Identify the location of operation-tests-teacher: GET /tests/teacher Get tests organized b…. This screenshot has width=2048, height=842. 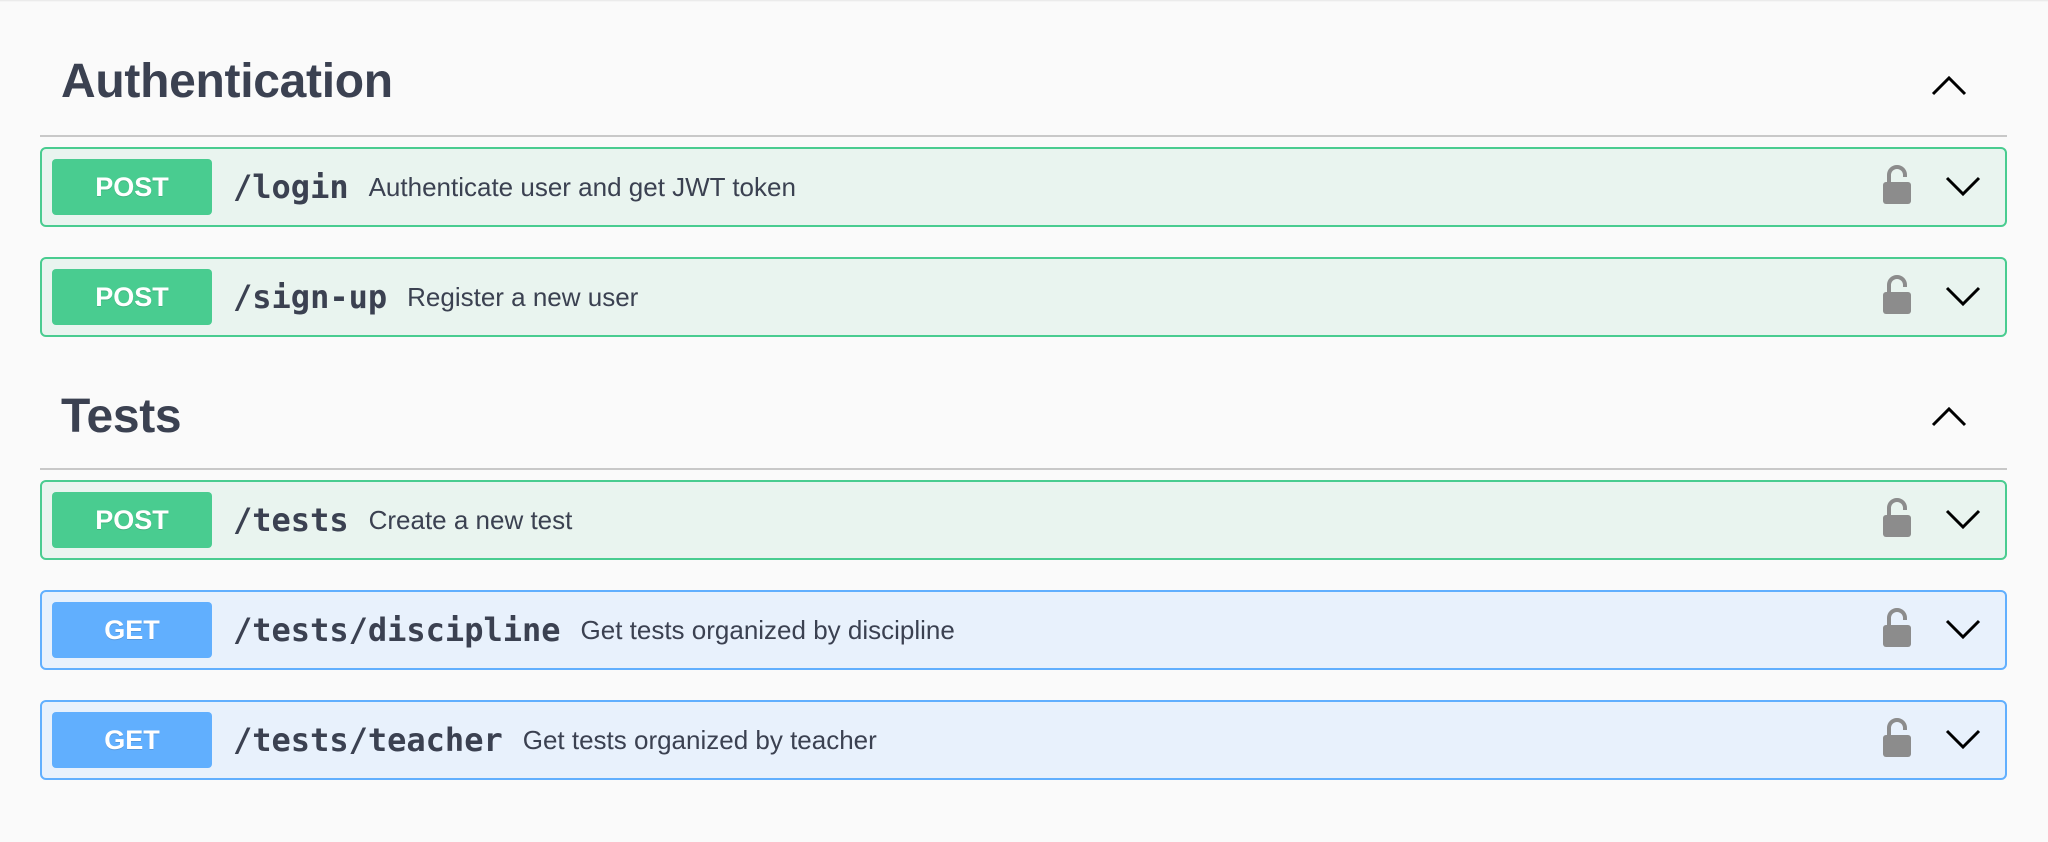
(1023, 740).